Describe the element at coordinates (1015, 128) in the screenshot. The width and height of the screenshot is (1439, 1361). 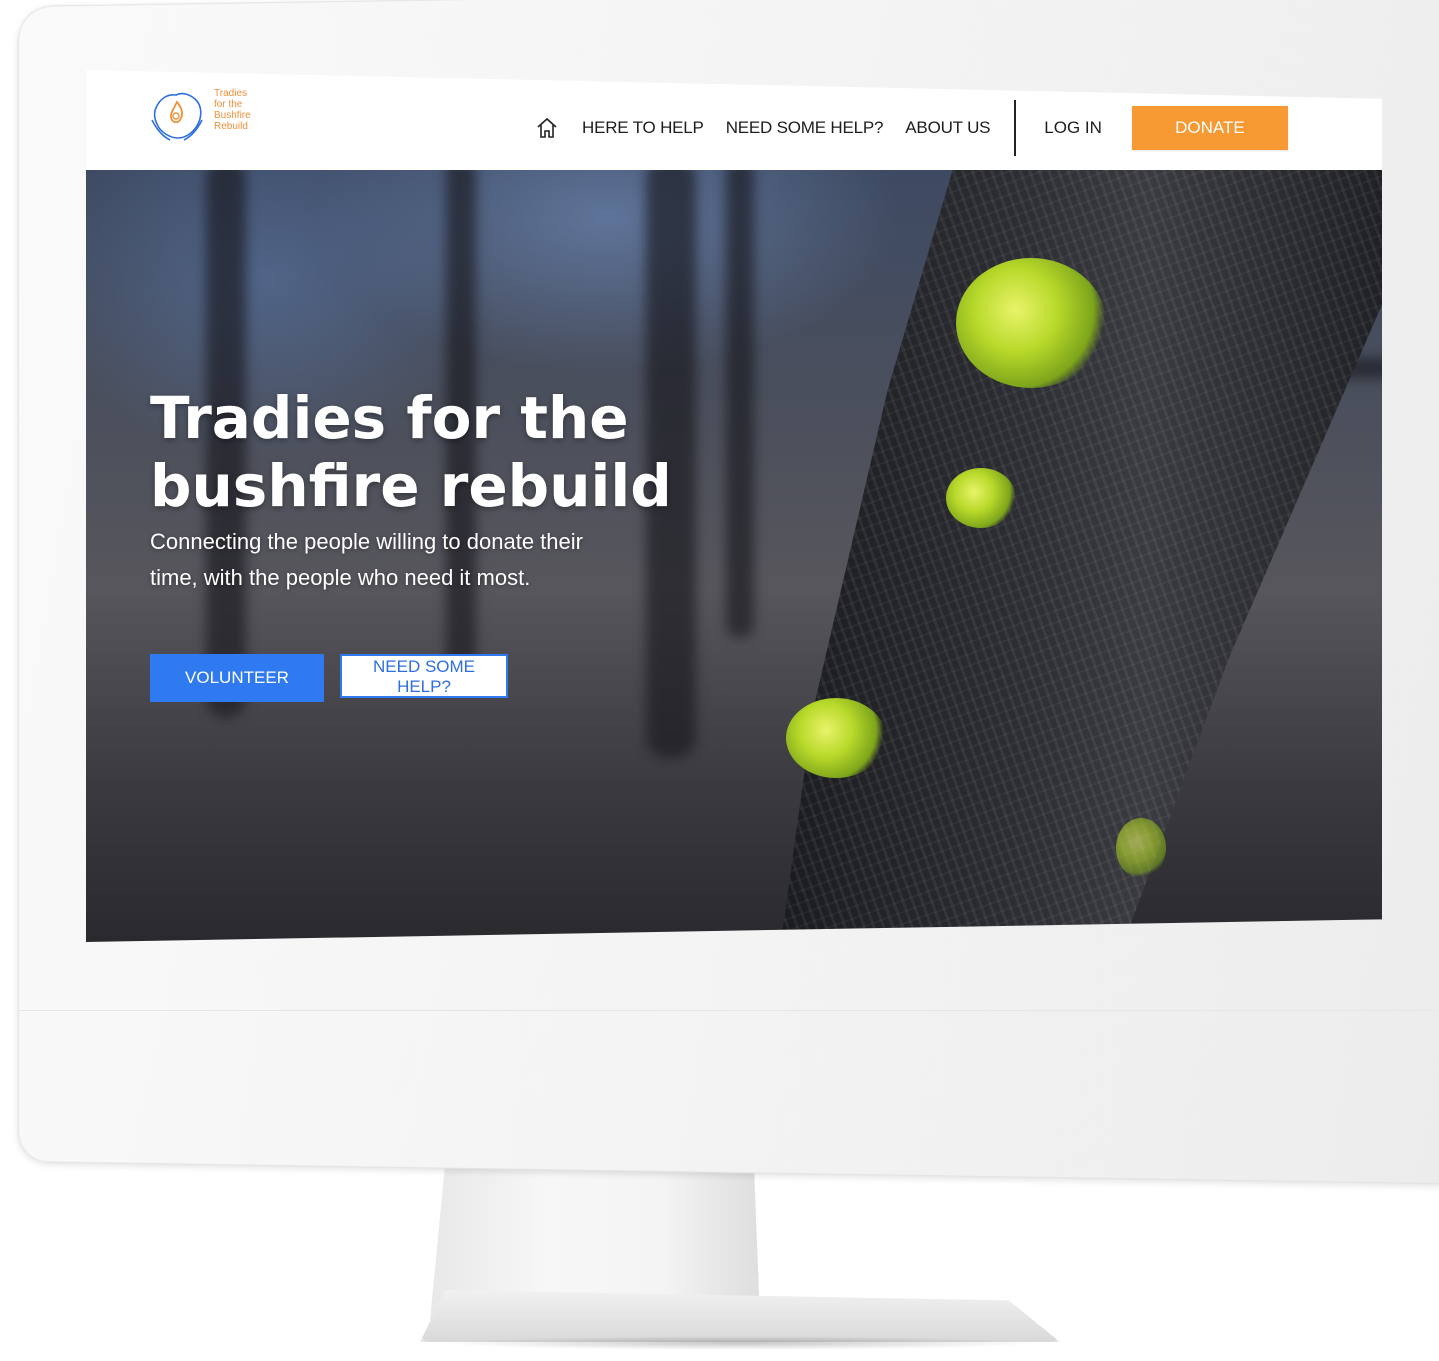
I see `nav-divider` at that location.